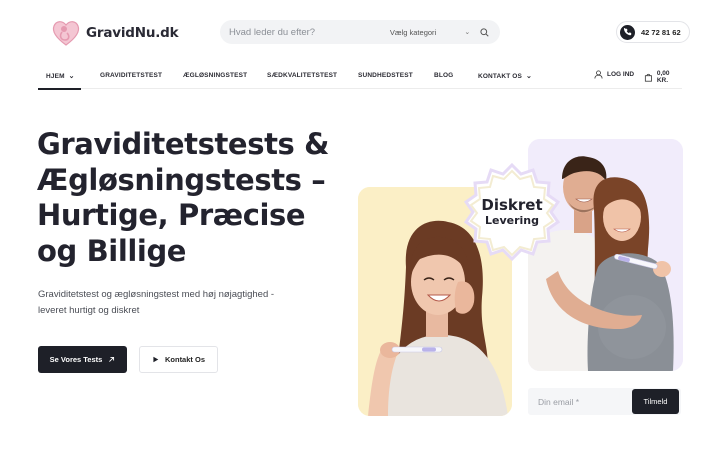  I want to click on nav-item-hjem: Hjem ⌄, so click(59, 81).